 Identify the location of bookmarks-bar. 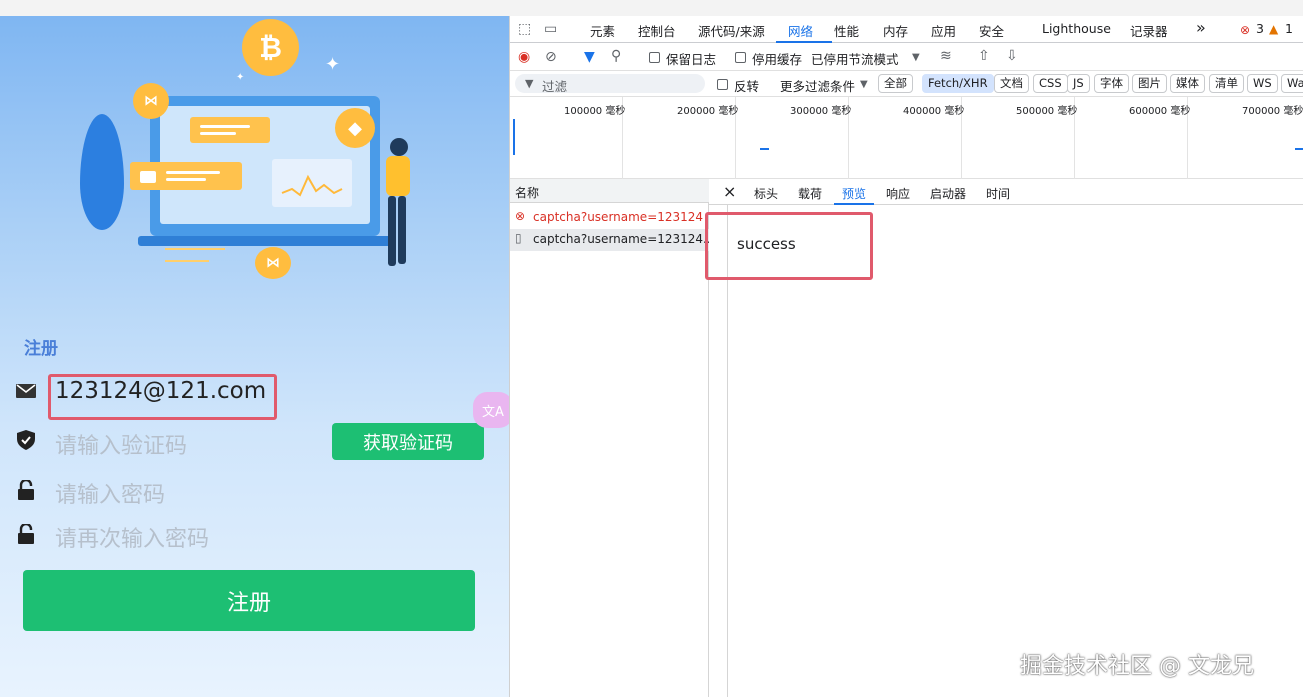
(651, 8).